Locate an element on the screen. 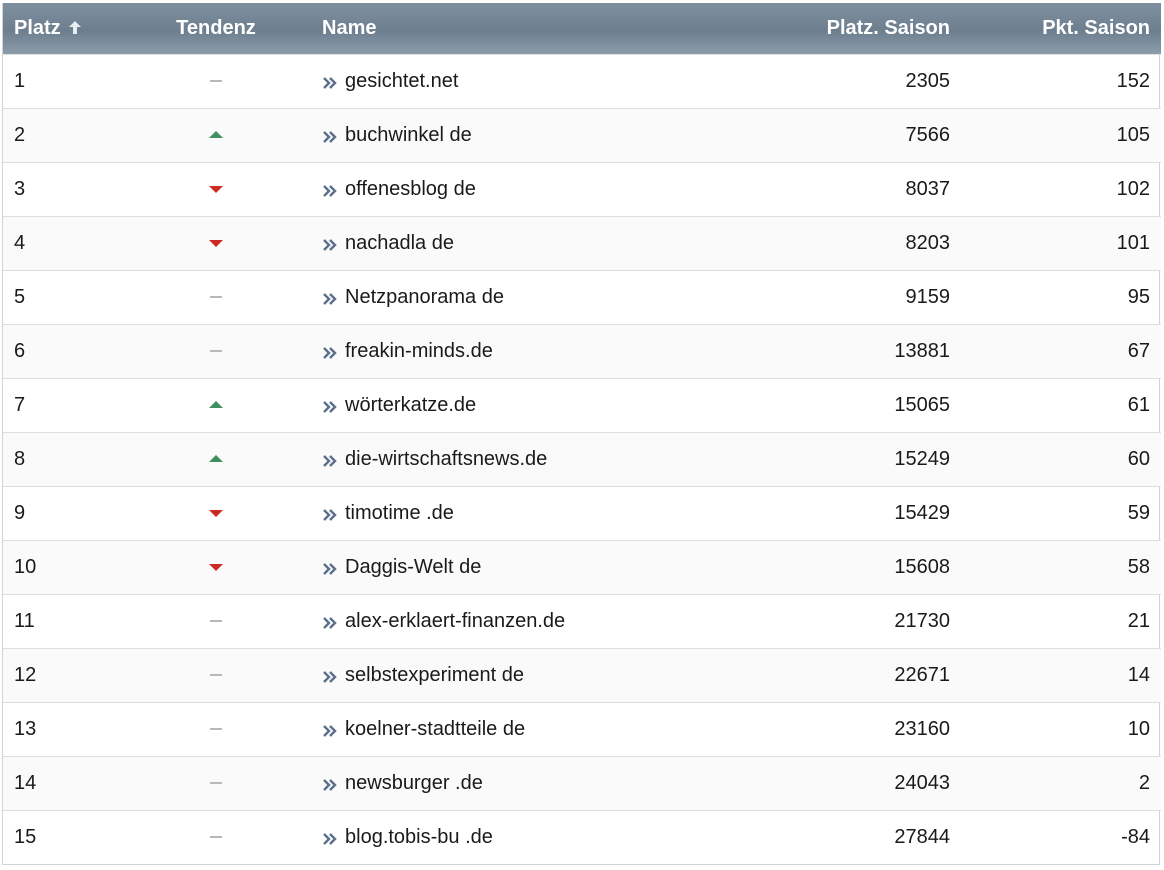  site-link: timotime .de is located at coordinates (399, 513).